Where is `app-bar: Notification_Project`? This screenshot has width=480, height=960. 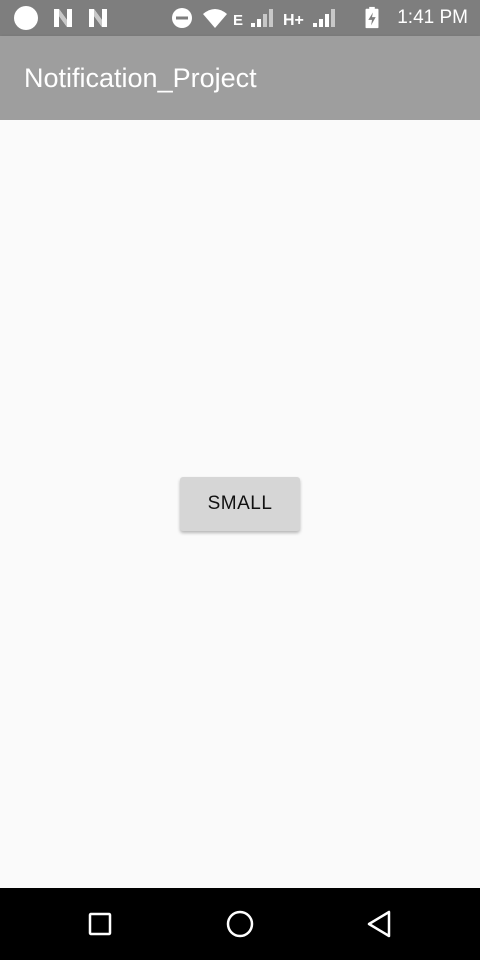 app-bar: Notification_Project is located at coordinates (240, 78).